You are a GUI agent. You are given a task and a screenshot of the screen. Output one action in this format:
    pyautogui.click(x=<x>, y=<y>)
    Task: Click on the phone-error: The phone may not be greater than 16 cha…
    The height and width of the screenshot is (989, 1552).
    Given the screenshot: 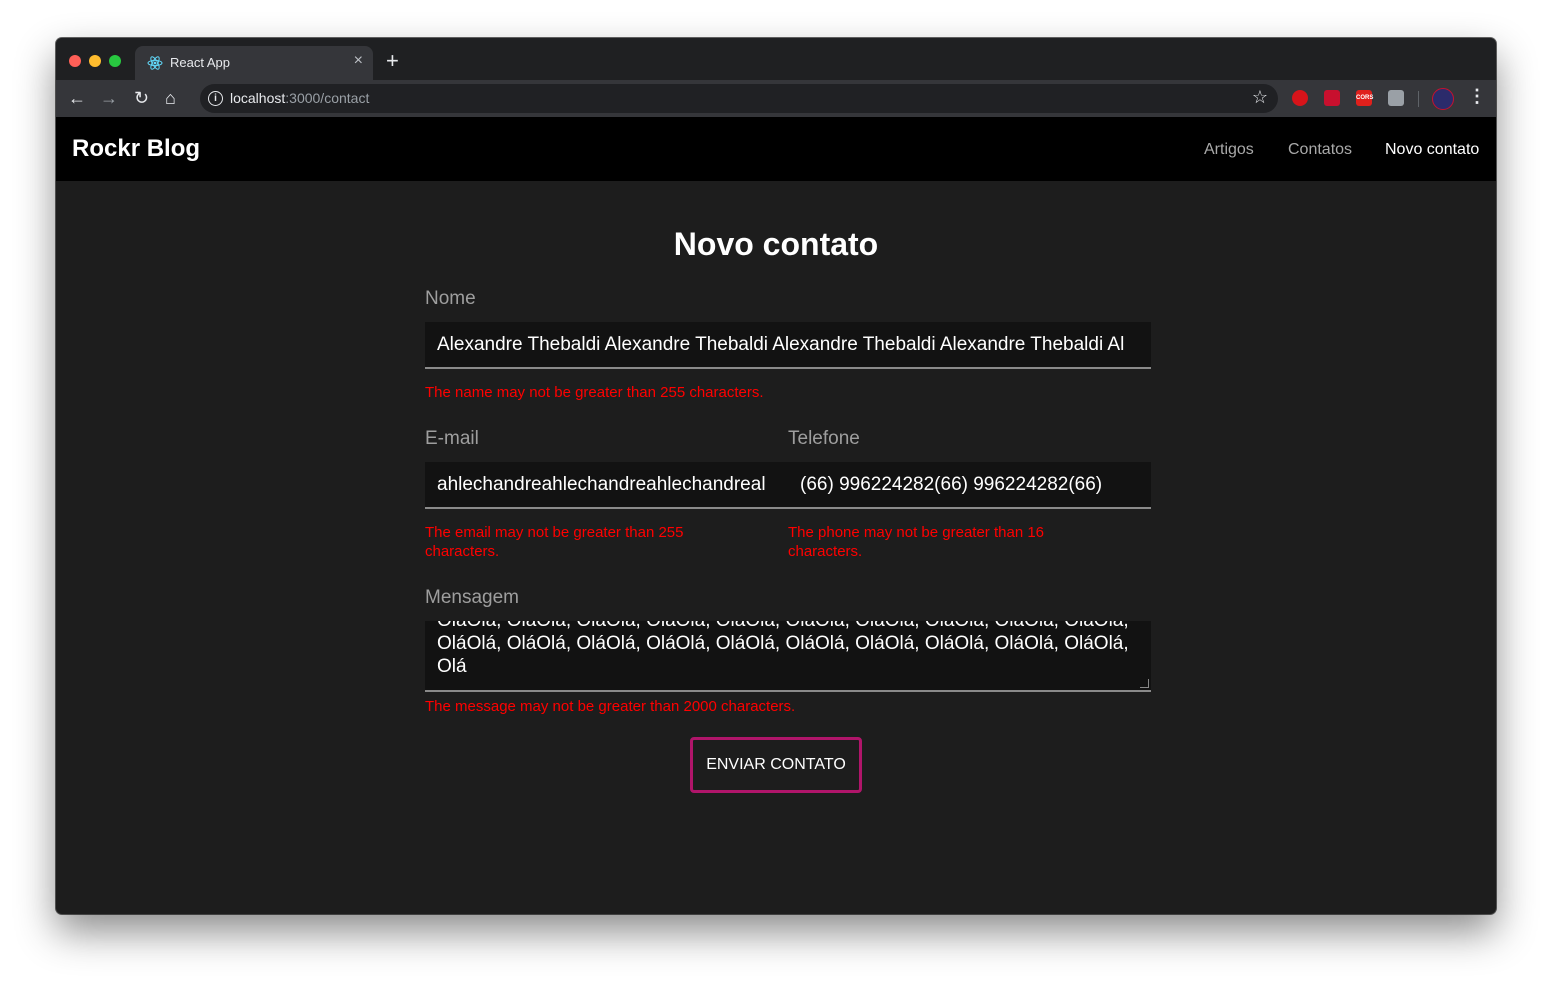 What is the action you would take?
    pyautogui.click(x=916, y=542)
    